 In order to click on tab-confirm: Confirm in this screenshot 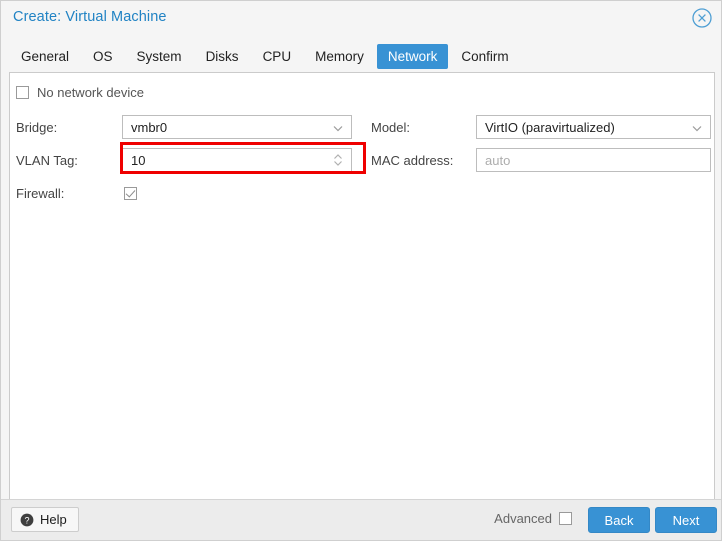, I will do `click(484, 56)`.